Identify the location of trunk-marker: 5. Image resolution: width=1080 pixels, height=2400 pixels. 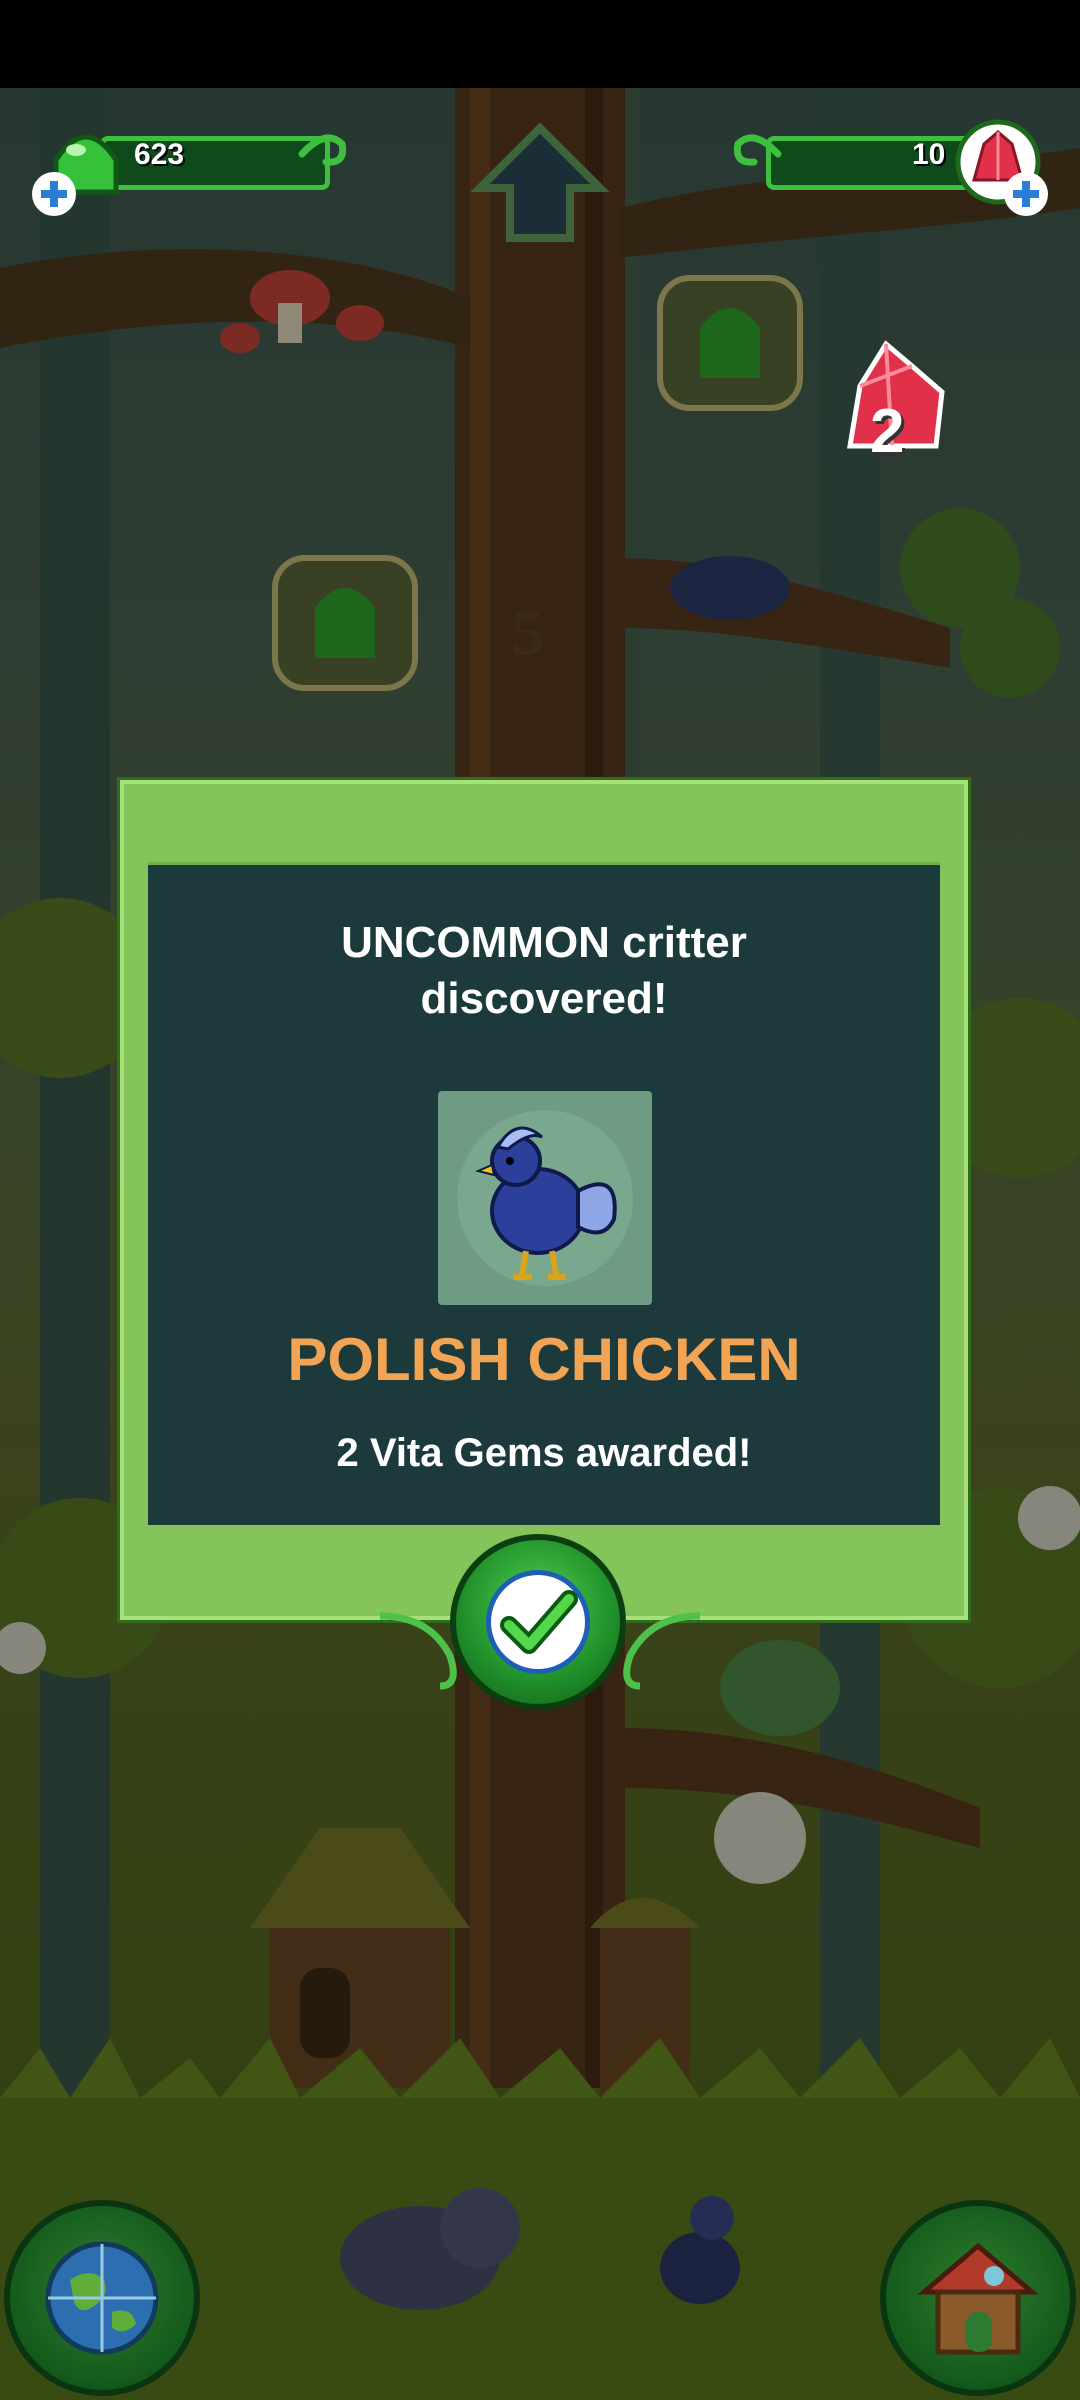
(528, 632).